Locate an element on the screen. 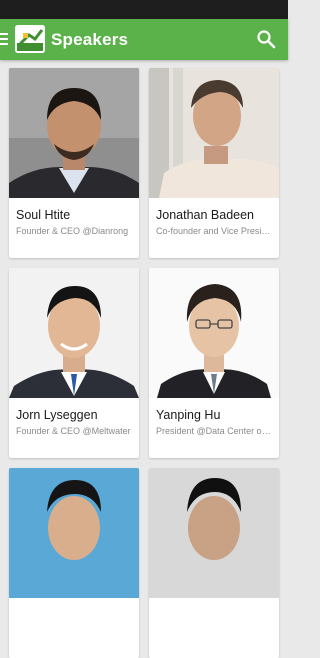 This screenshot has width=320, height=658. speaker-name: Jorn Lyseggen is located at coordinates (57, 415).